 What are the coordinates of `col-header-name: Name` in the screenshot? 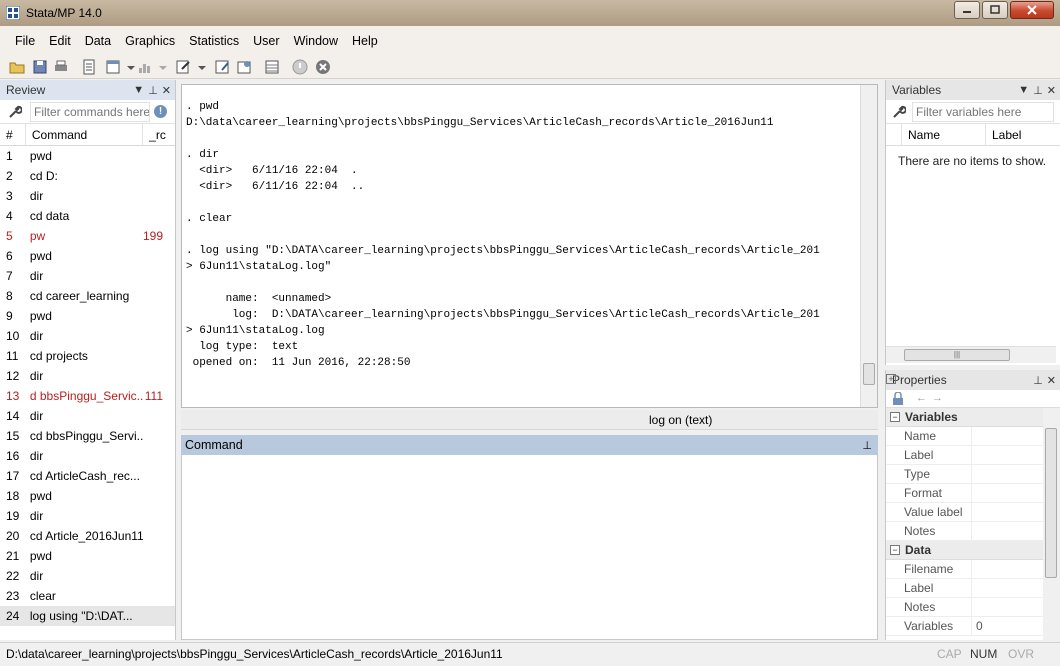 It's located at (944, 134).